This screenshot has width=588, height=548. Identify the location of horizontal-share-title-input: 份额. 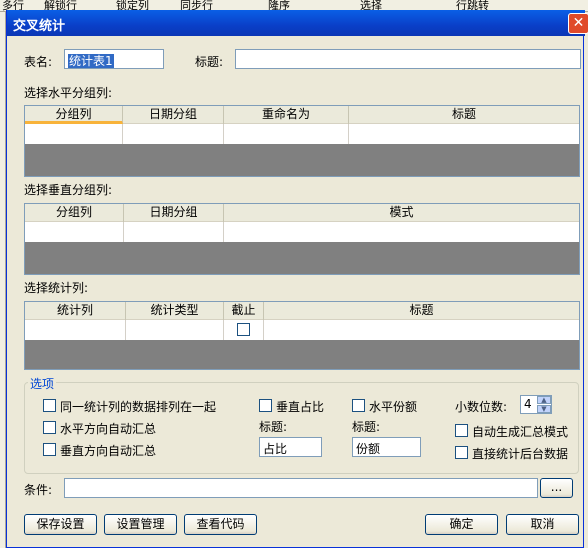
(386, 447).